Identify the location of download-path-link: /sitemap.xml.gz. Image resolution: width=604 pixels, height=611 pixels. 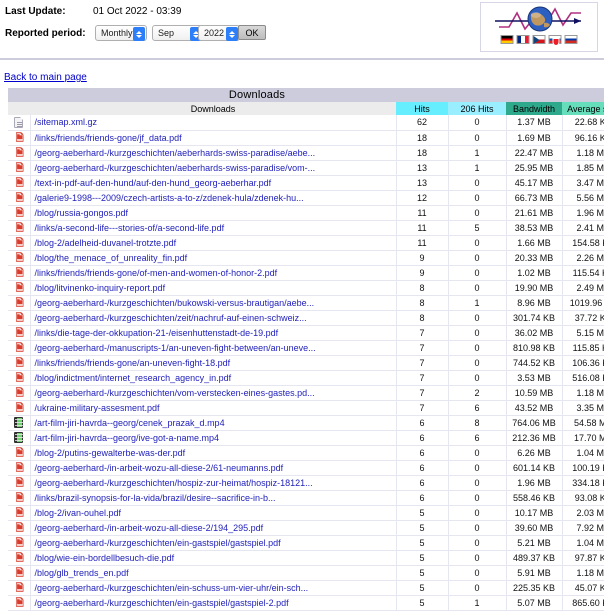
(66, 122).